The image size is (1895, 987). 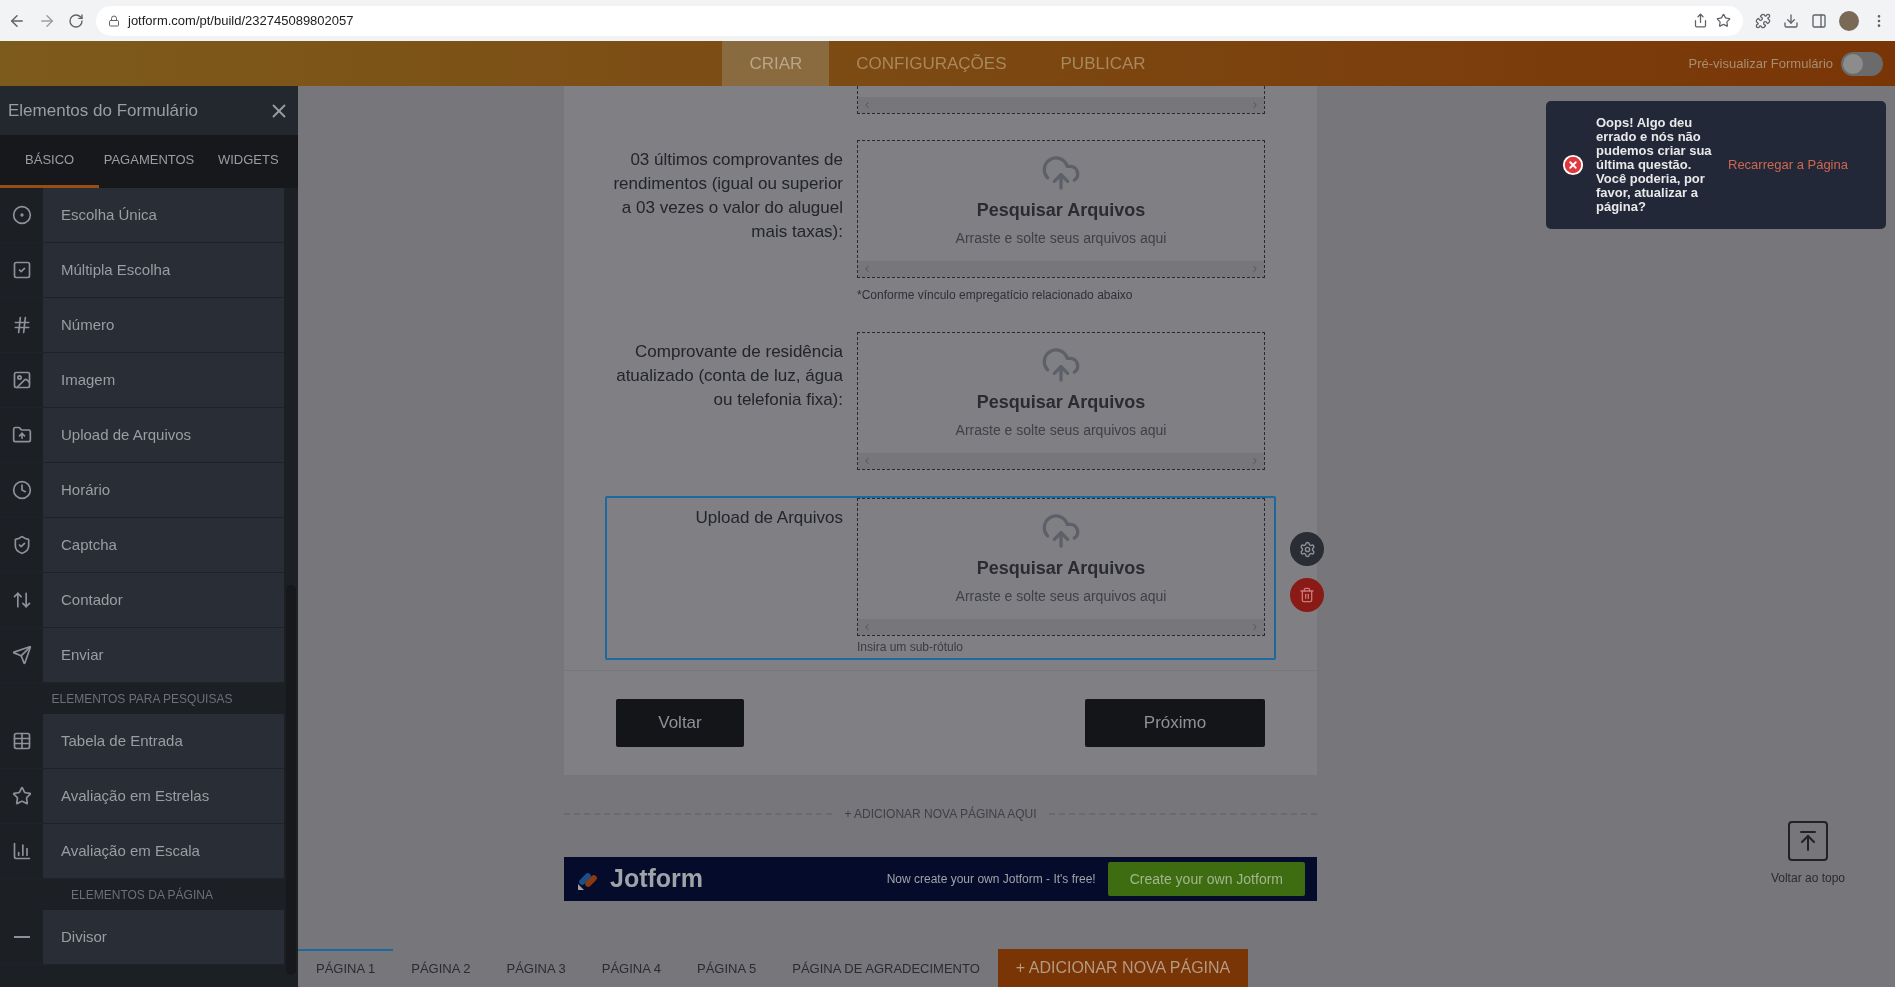 What do you see at coordinates (631, 968) in the screenshot?
I see `page-tab: PÁGINA 4` at bounding box center [631, 968].